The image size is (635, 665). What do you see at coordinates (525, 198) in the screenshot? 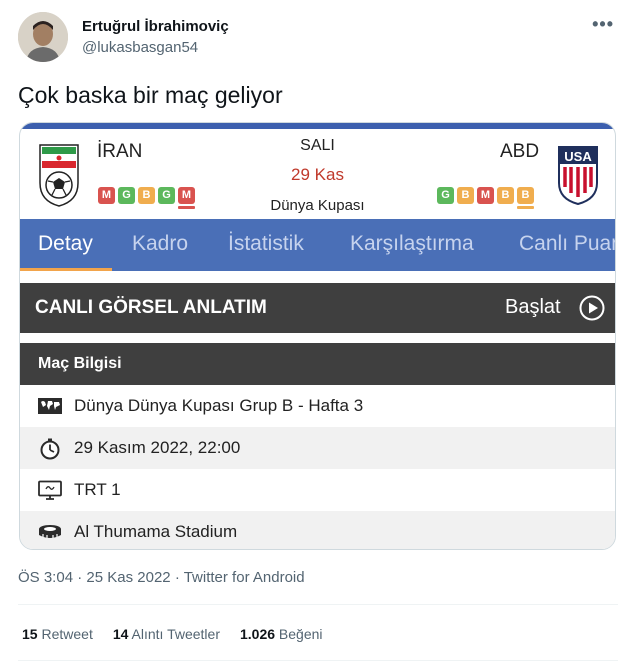
I see `form-badge-latest: B` at bounding box center [525, 198].